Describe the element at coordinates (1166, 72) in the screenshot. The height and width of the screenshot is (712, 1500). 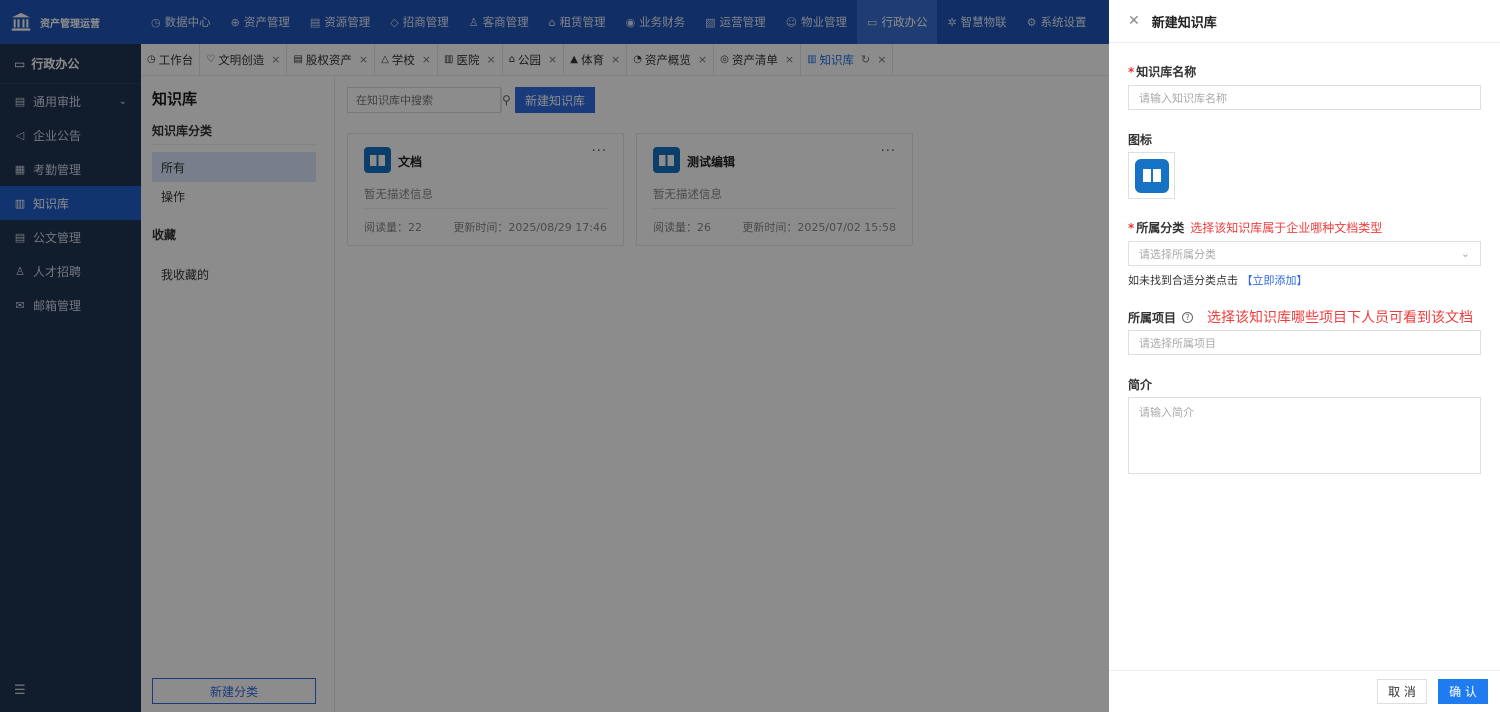
I see `kb-name-label-text: 知识库名称` at that location.